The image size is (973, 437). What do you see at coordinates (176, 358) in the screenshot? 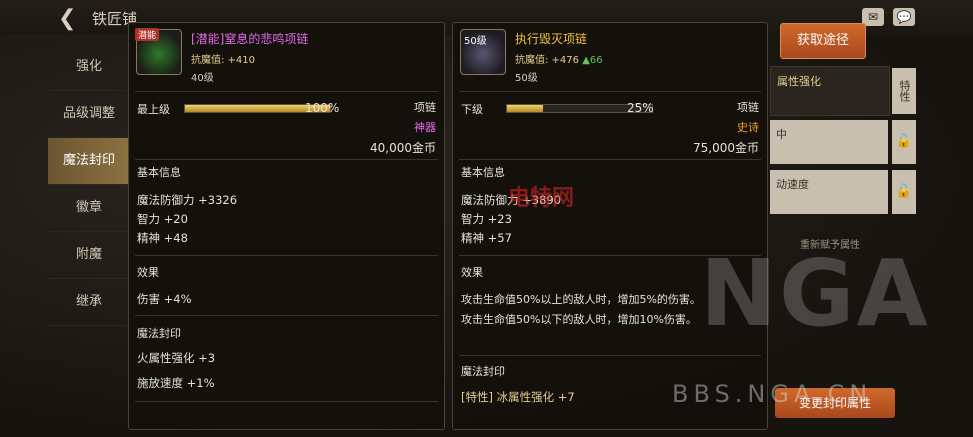
I see `seal-line: 火属性强化 +3` at bounding box center [176, 358].